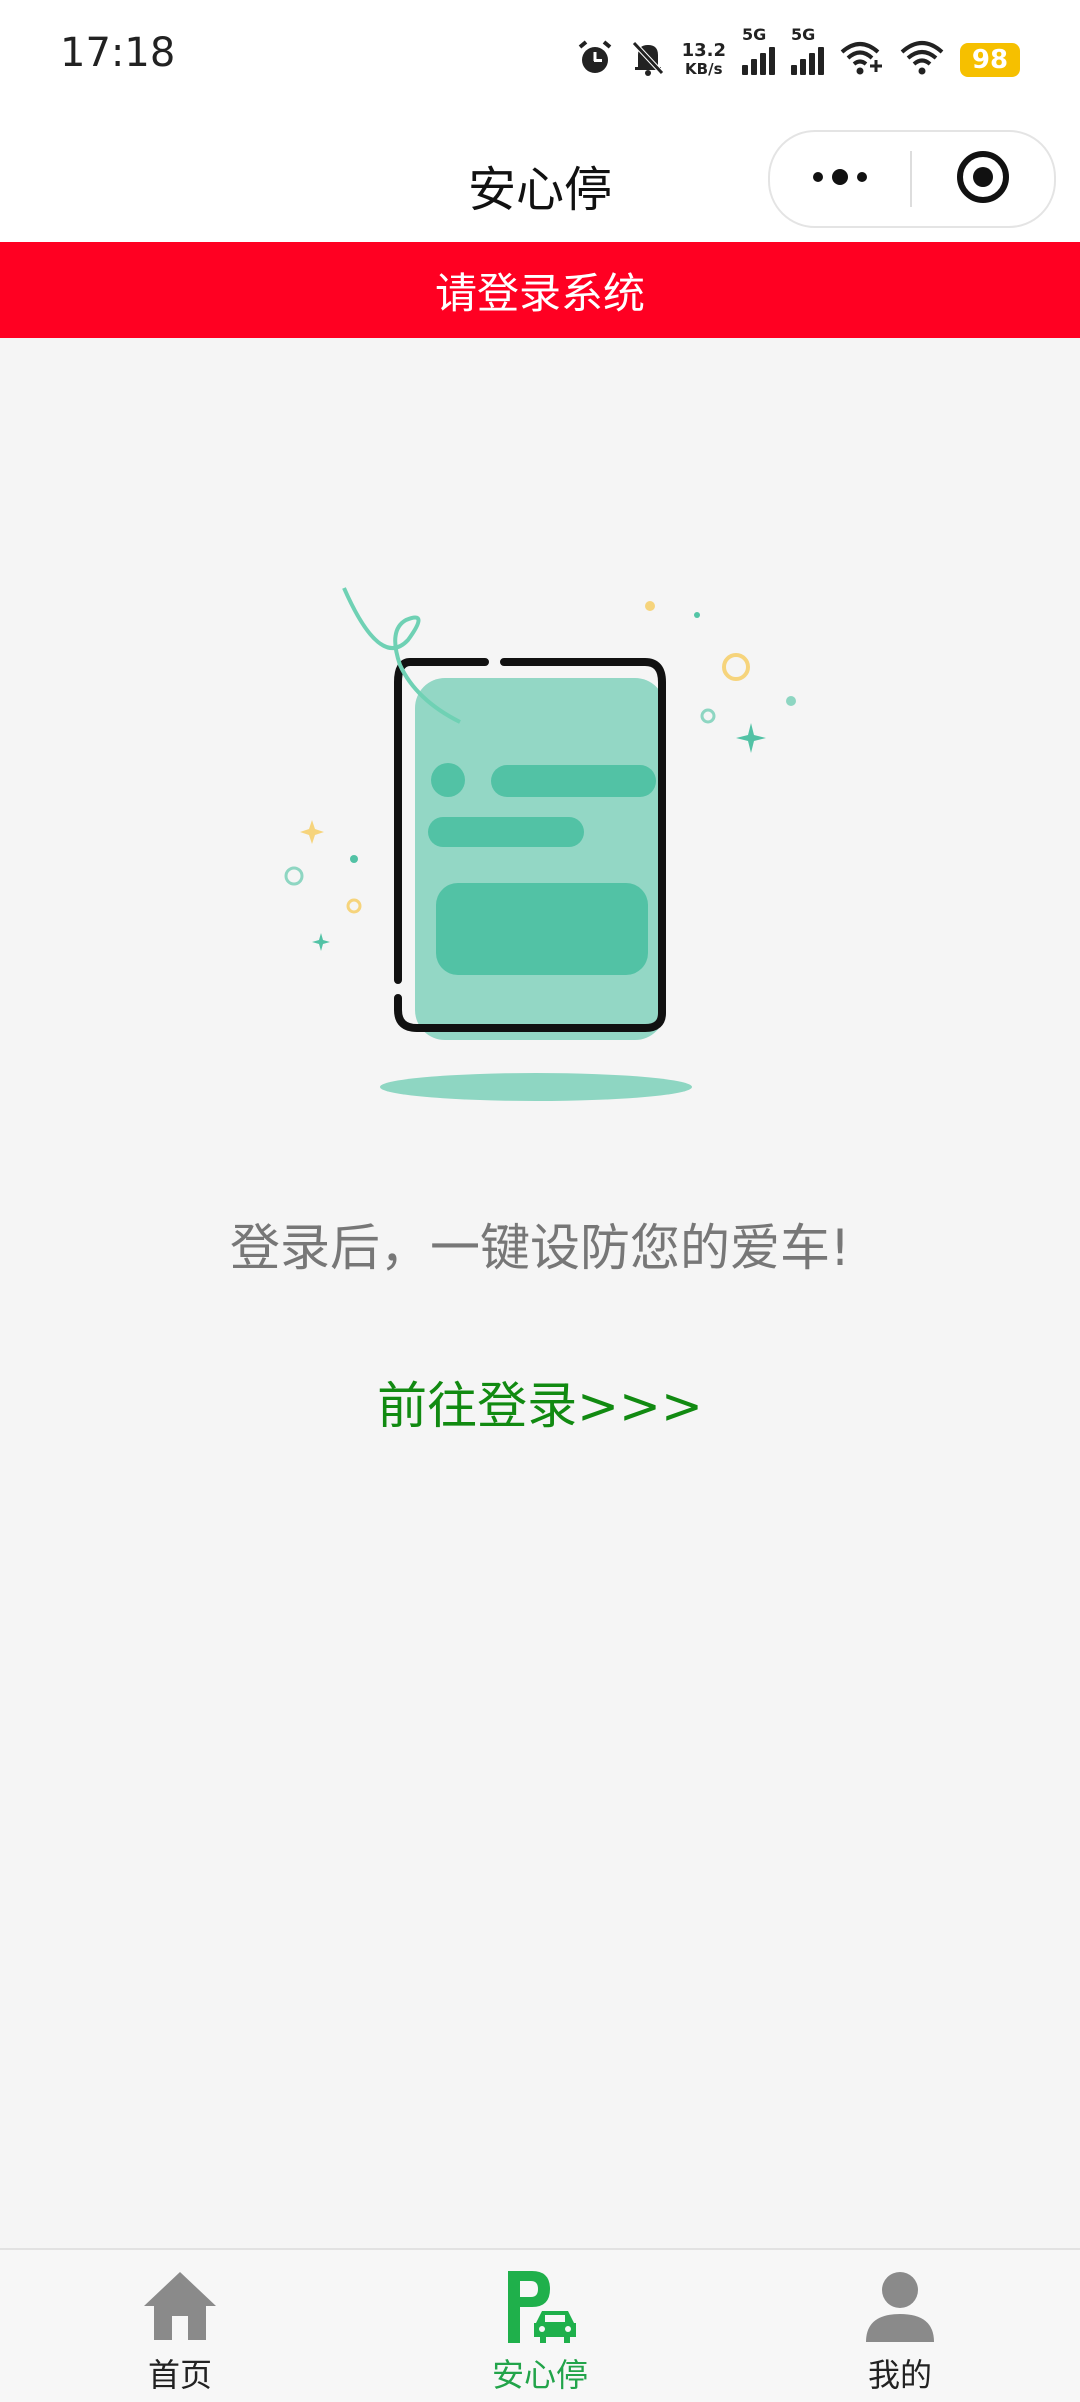 This screenshot has width=1080, height=2402. What do you see at coordinates (704, 69) in the screenshot?
I see `network-speed-unit: KB/s` at bounding box center [704, 69].